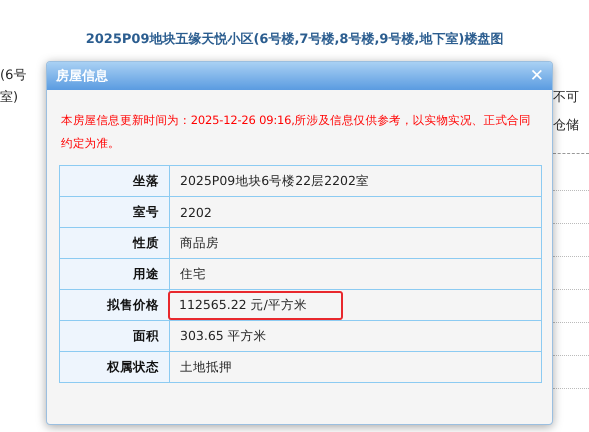 The height and width of the screenshot is (432, 589). What do you see at coordinates (115, 274) in the screenshot?
I see `row-label: 用途` at bounding box center [115, 274].